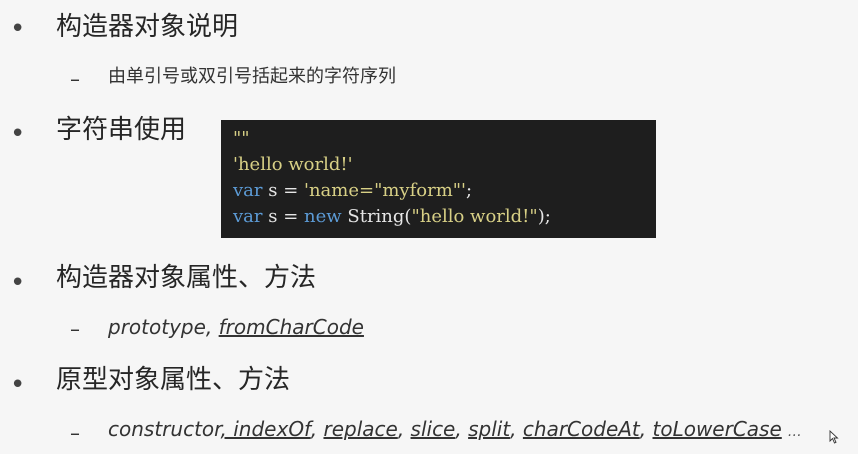 The image size is (858, 454). Describe the element at coordinates (581, 429) in the screenshot. I see `member-charcodeat: charCodeAt` at that location.